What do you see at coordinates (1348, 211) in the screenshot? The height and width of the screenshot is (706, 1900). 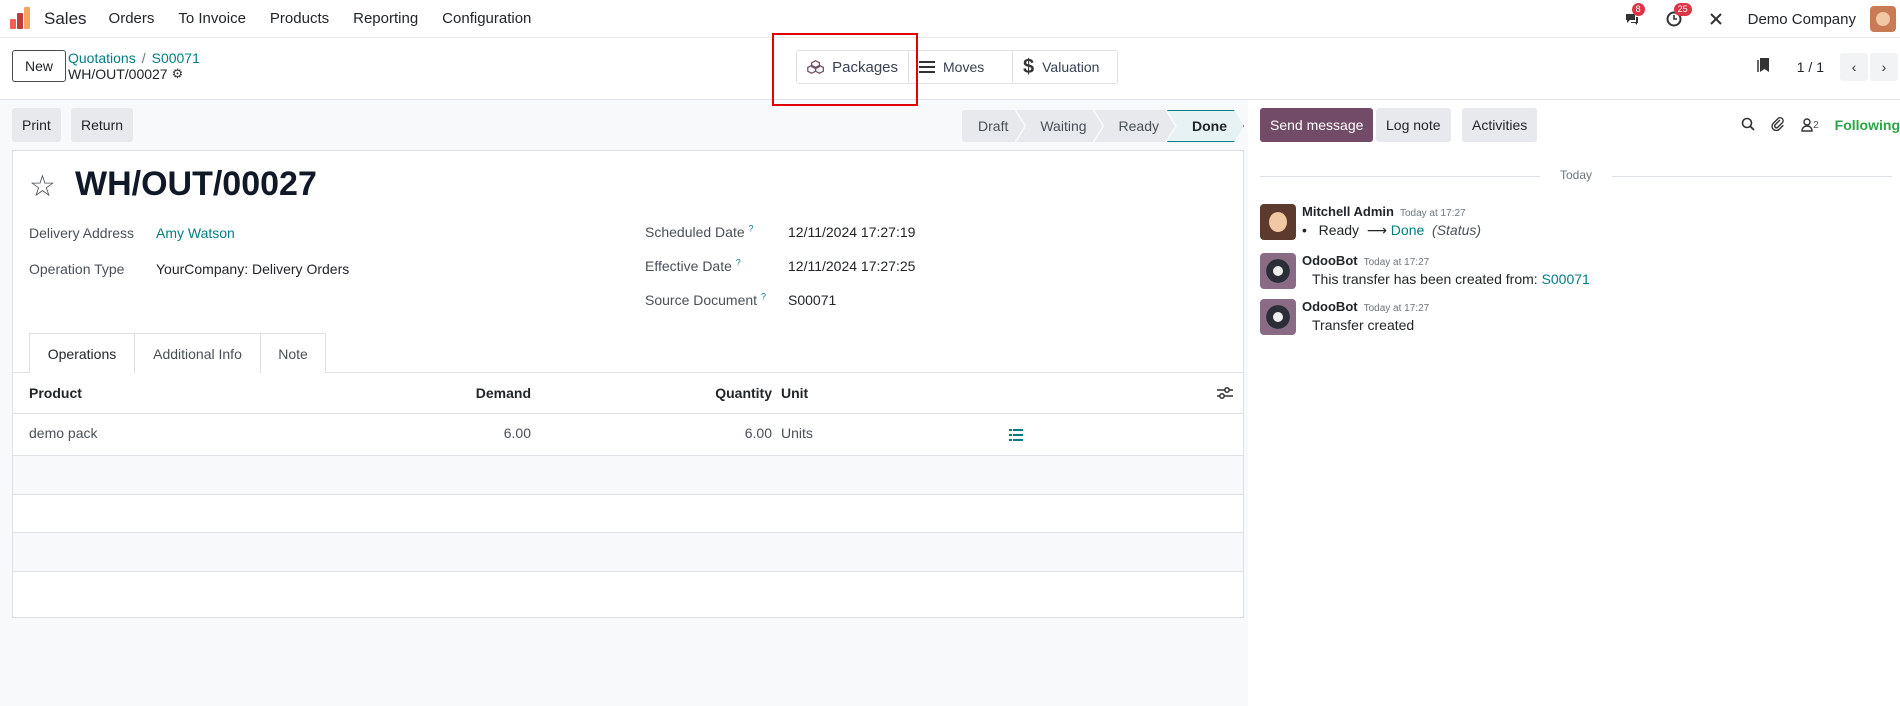 I see `message-author: Mitchell Admin` at bounding box center [1348, 211].